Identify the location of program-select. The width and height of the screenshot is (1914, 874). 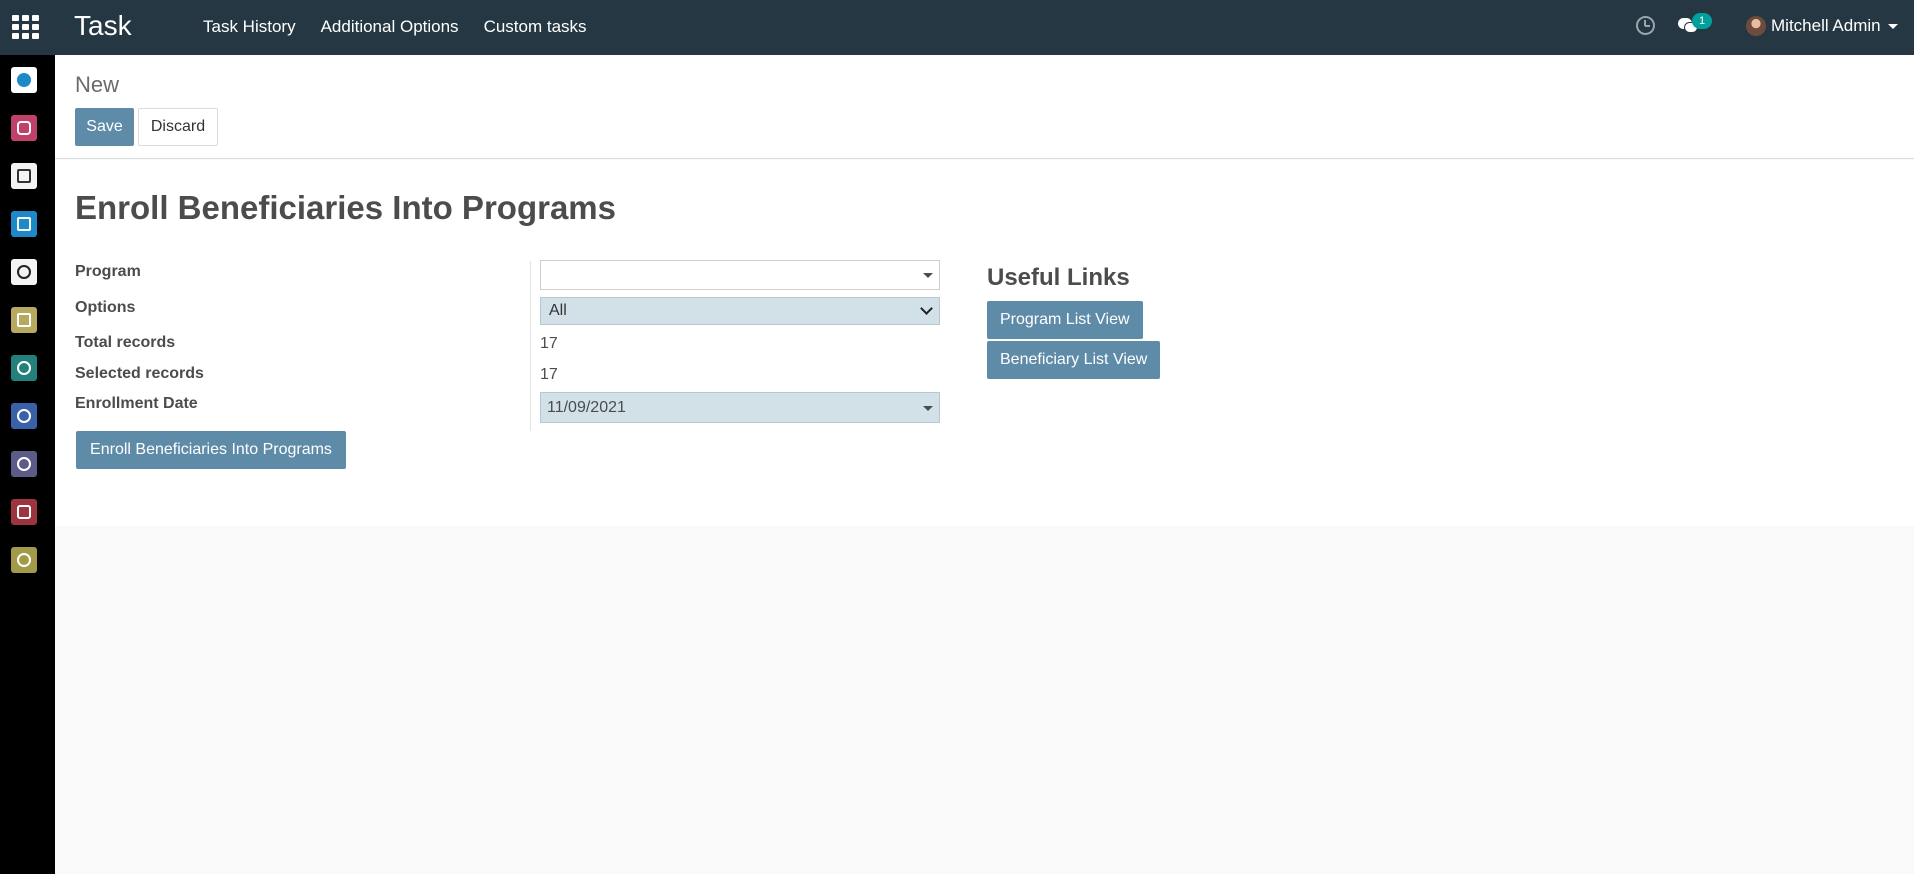
(740, 275).